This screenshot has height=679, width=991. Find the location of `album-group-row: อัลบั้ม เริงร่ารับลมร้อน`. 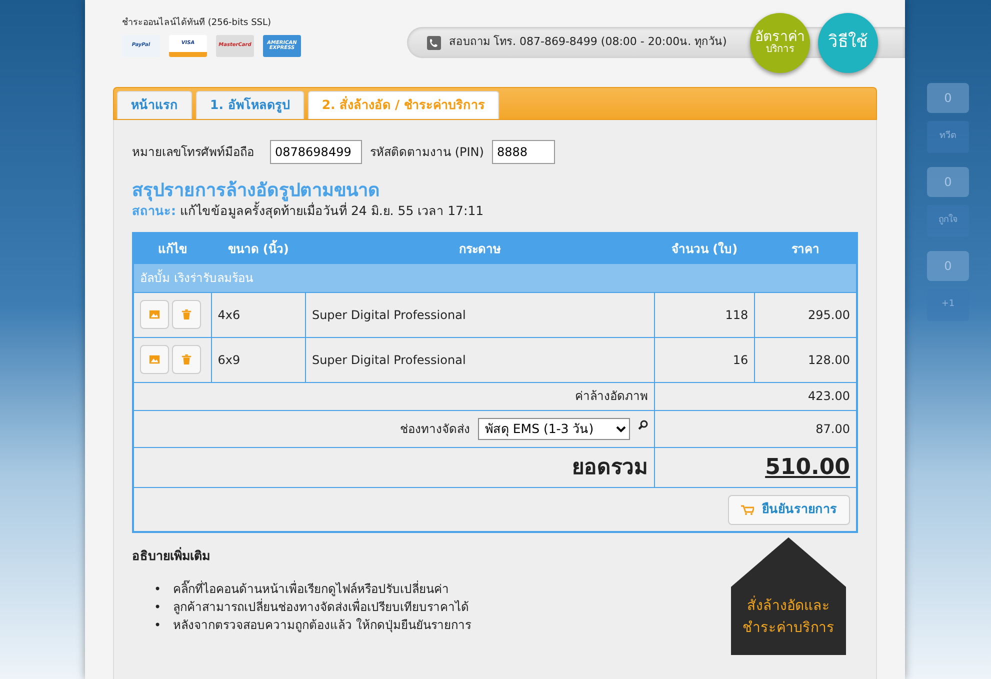

album-group-row: อัลบั้ม เริงร่ารับลมร้อน is located at coordinates (495, 277).